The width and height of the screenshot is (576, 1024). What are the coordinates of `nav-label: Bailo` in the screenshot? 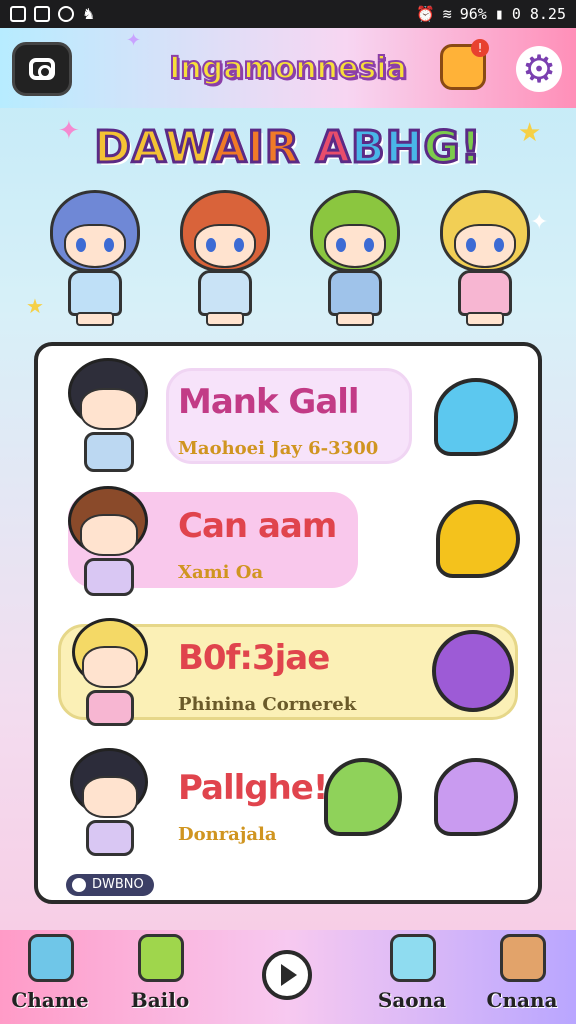 It's located at (160, 1000).